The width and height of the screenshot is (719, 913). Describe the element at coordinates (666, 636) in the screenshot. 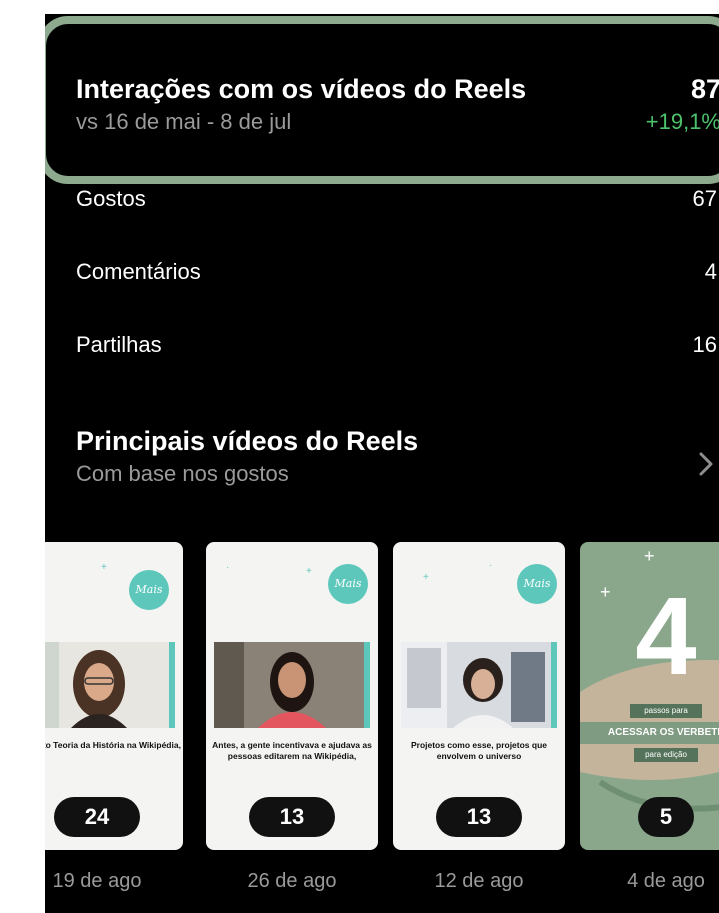

I see `reel-big-number: 4` at that location.